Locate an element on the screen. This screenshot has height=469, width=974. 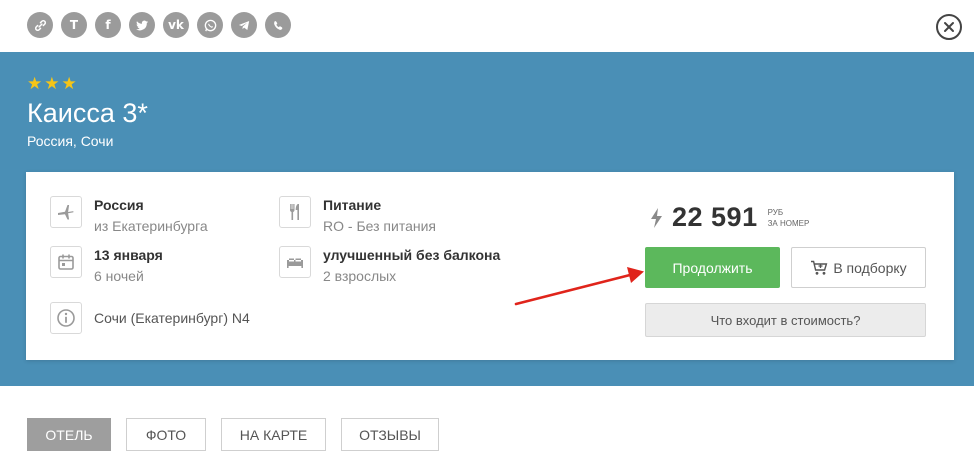
telegram-icon-glyph is located at coordinates (243, 25).